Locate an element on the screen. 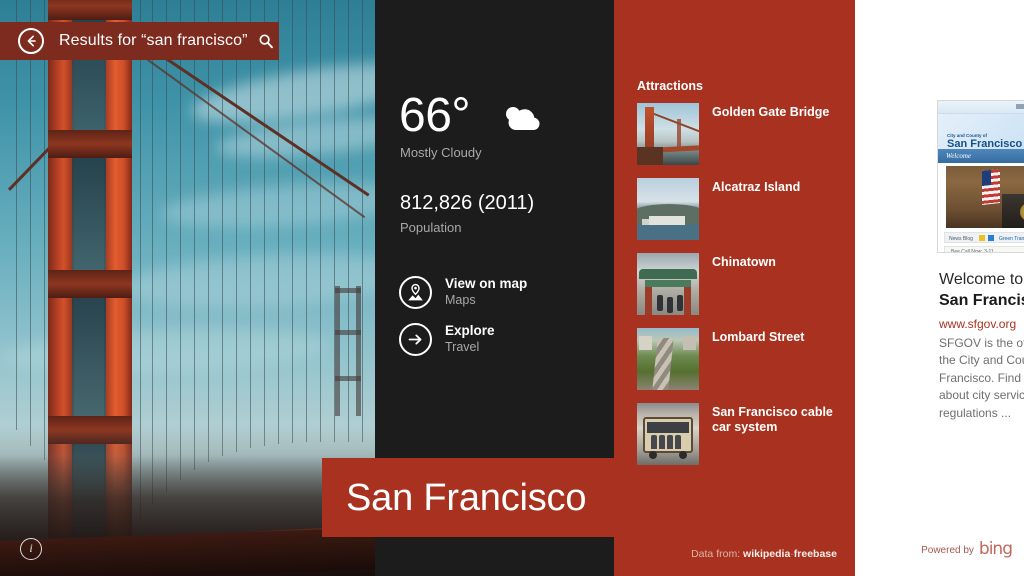 The width and height of the screenshot is (1024, 576). population-value: 812,826 (2011) is located at coordinates (467, 203).